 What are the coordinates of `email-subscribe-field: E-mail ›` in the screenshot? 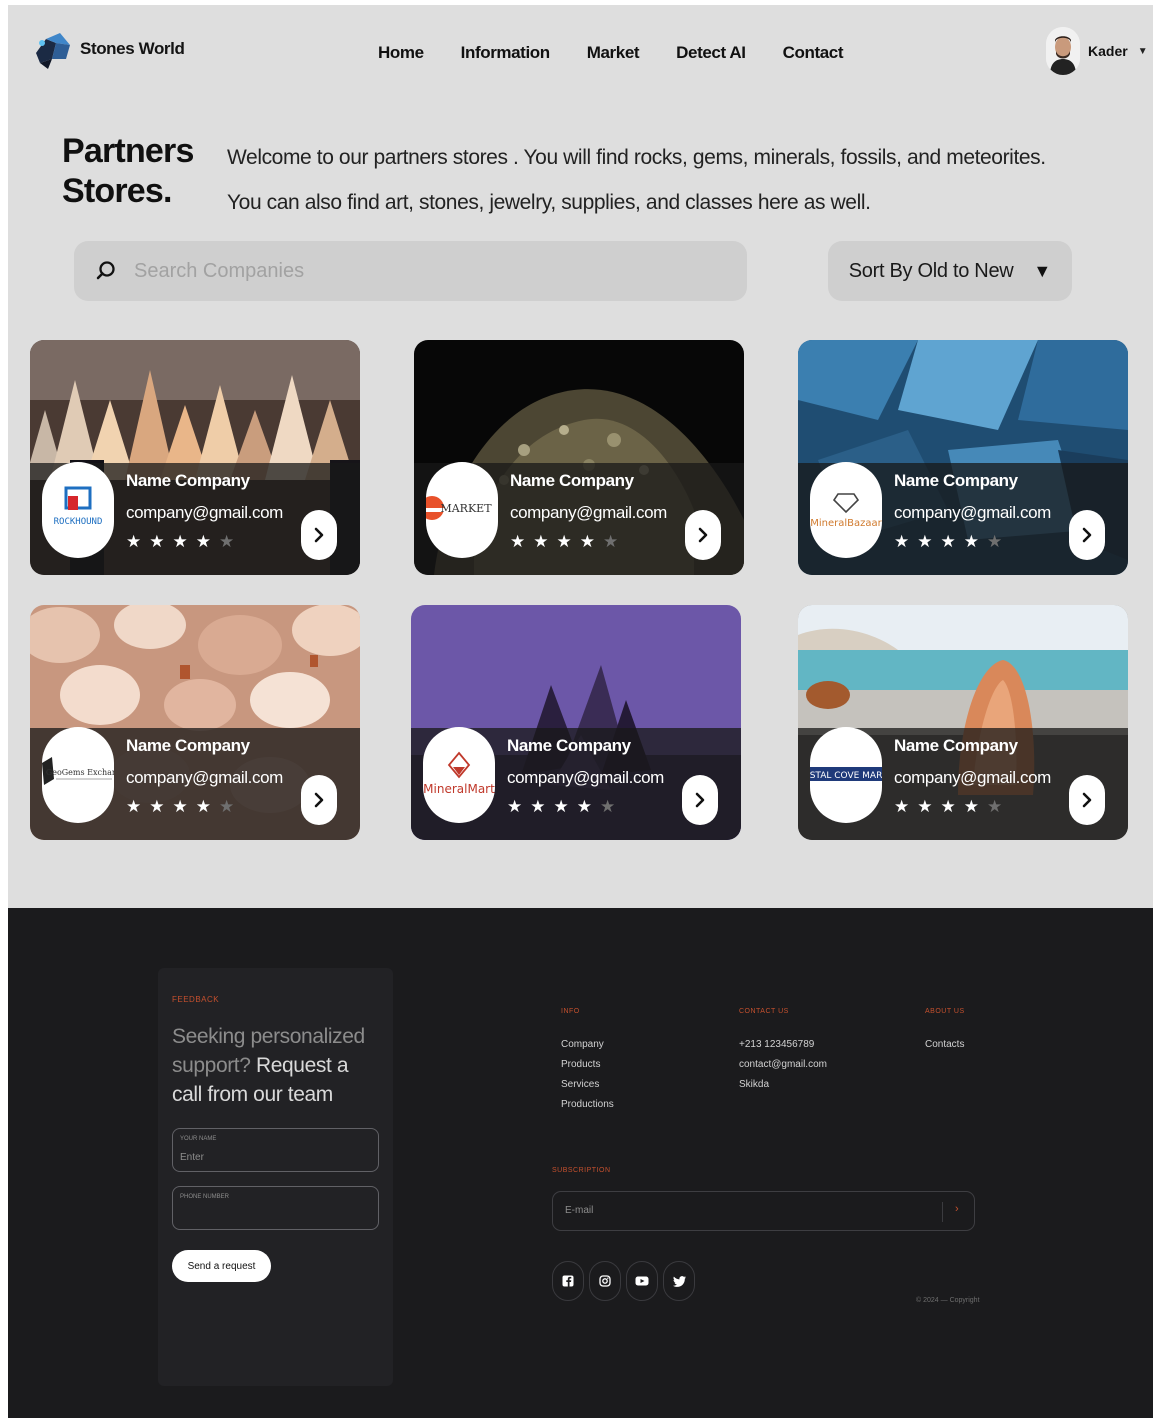 It's located at (763, 1211).